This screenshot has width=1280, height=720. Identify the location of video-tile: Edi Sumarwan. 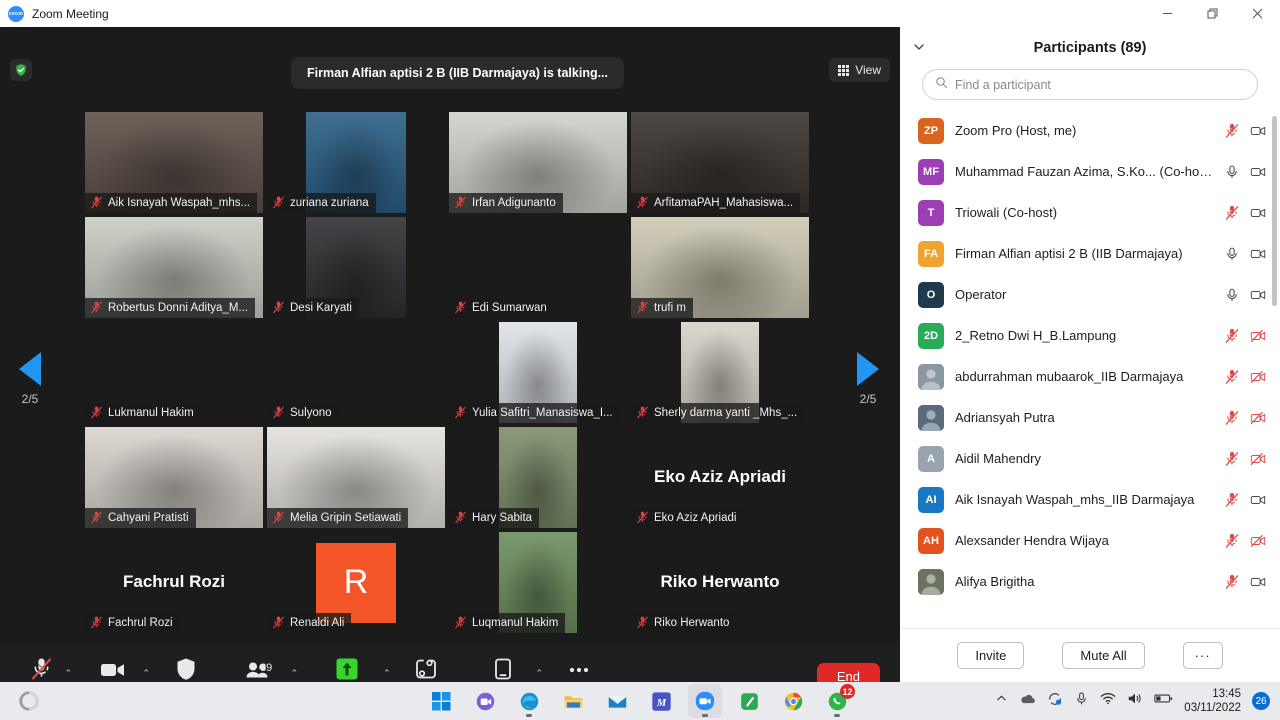
(538, 267).